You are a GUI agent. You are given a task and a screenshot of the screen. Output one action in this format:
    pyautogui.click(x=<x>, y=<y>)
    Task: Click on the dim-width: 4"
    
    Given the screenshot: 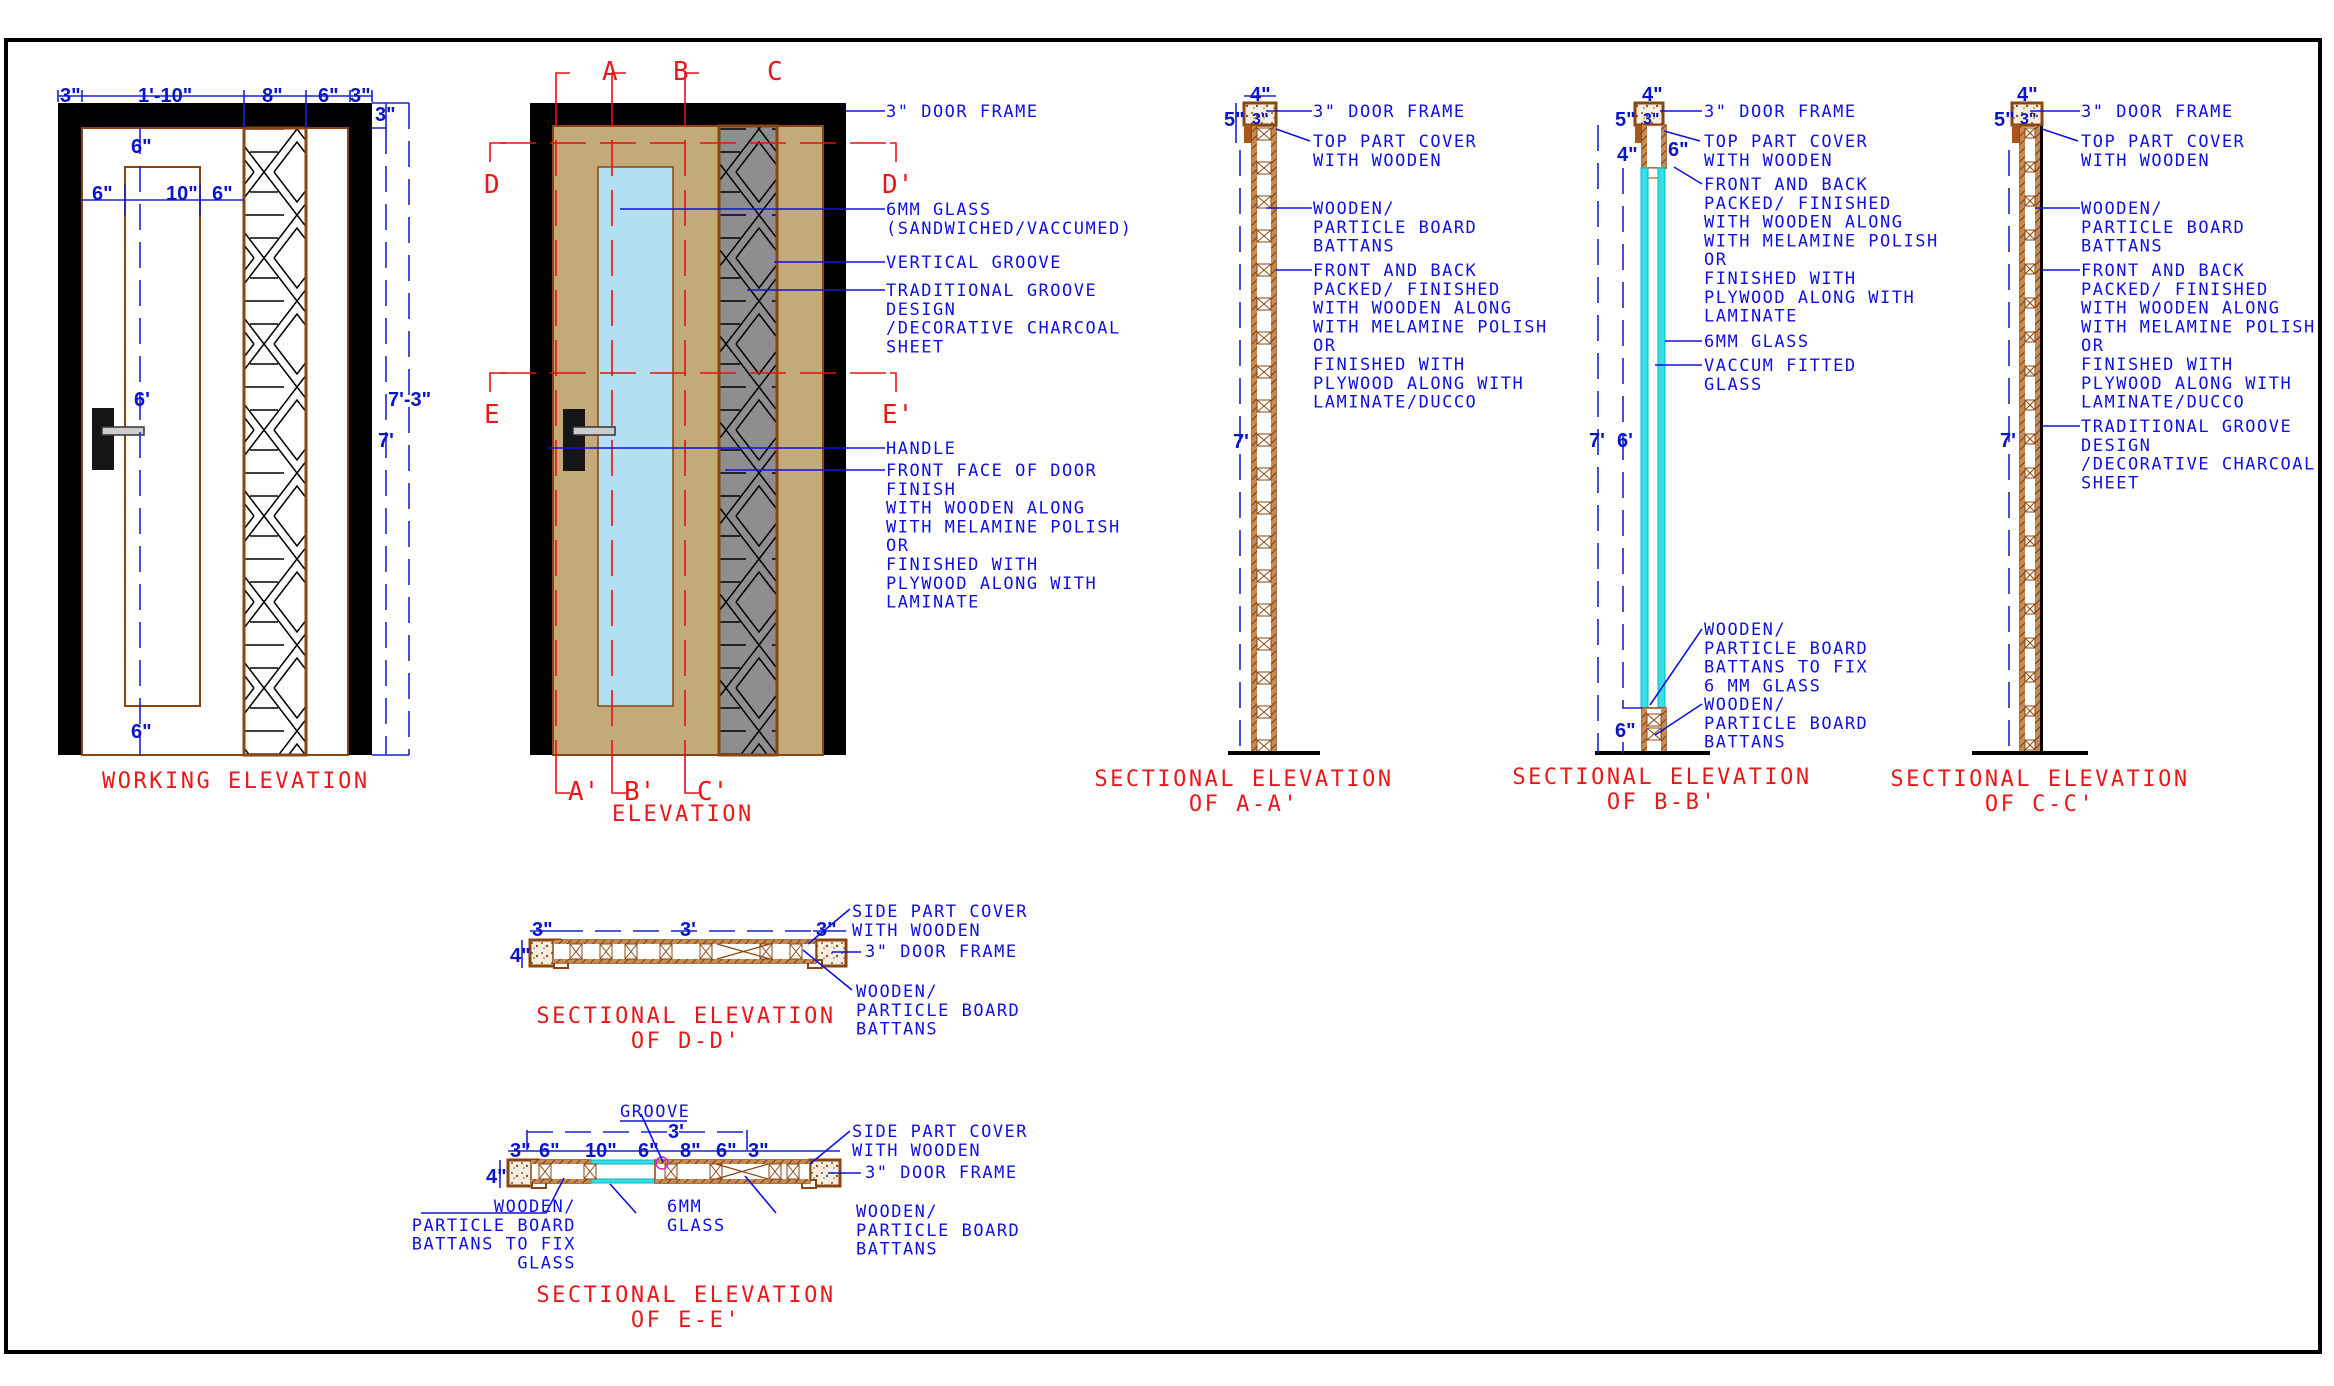 What is the action you would take?
    pyautogui.click(x=1652, y=95)
    